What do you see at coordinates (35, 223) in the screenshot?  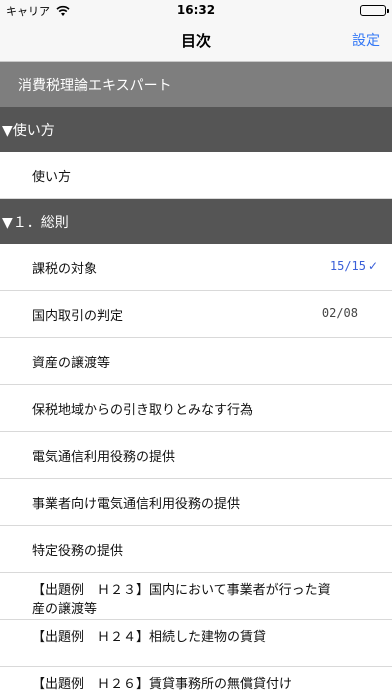 I see `section-header-label: ▼１．総則` at bounding box center [35, 223].